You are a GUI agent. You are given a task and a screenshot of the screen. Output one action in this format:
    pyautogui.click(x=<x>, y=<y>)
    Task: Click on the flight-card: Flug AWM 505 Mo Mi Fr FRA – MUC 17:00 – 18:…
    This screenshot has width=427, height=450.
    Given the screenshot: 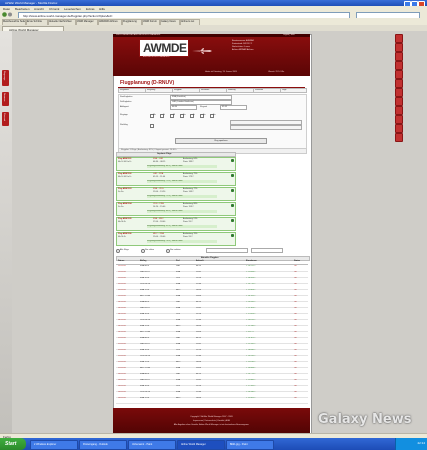 What is the action you would take?
    pyautogui.click(x=176, y=224)
    